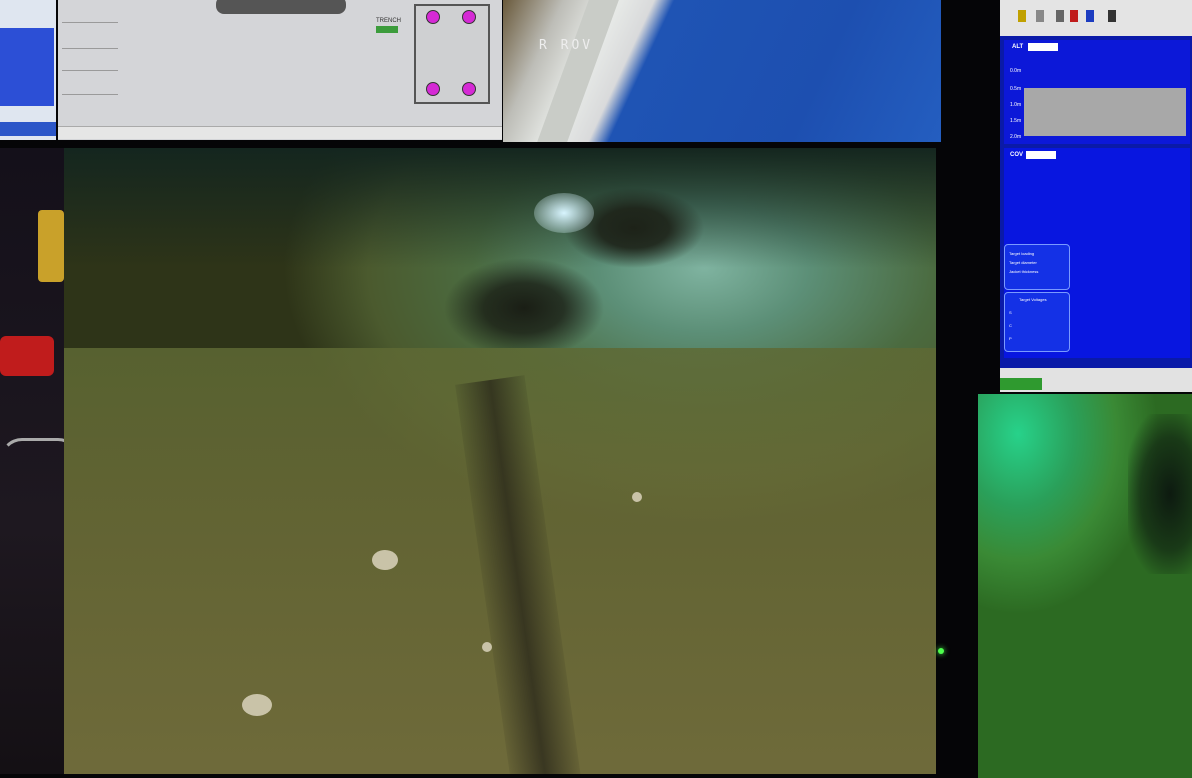 This screenshot has height=778, width=1192. What do you see at coordinates (1018, 47) in the screenshot?
I see `alt-label: ALT` at bounding box center [1018, 47].